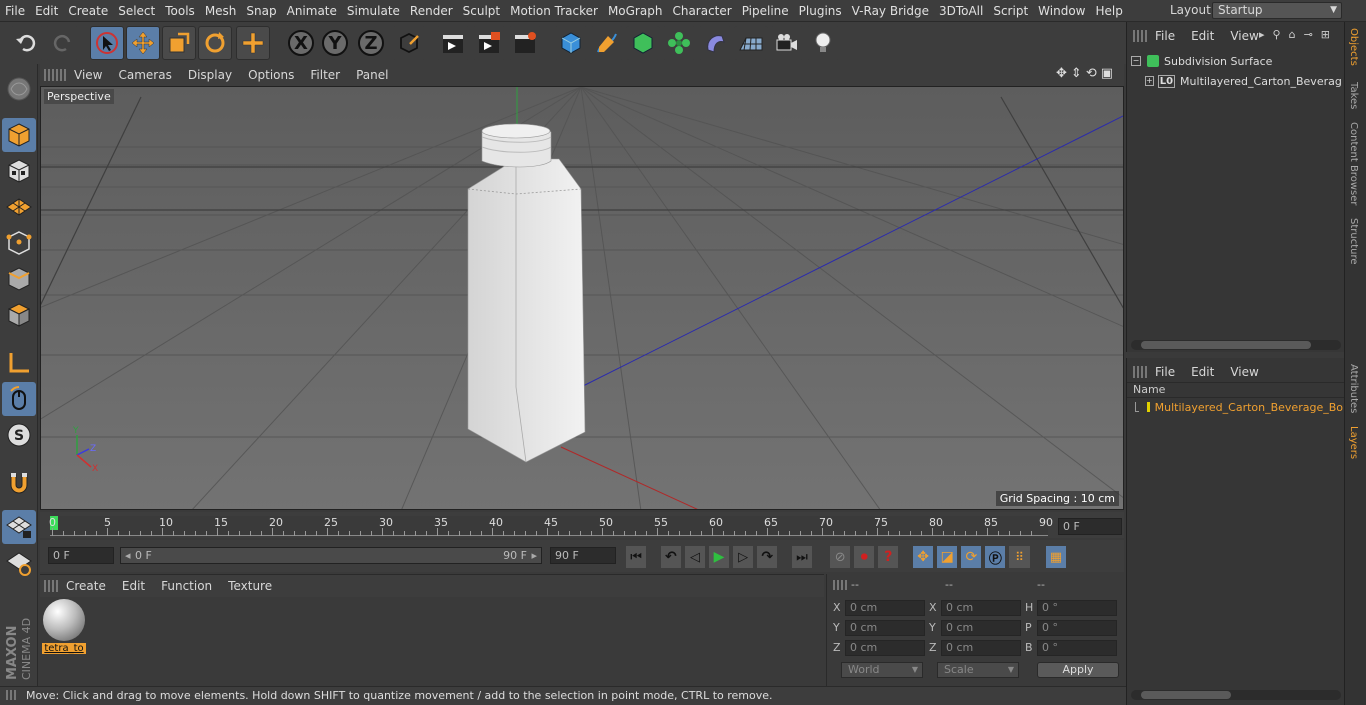 This screenshot has width=1366, height=705. What do you see at coordinates (325, 75) in the screenshot?
I see `viewport-menu-filter: Filter` at bounding box center [325, 75].